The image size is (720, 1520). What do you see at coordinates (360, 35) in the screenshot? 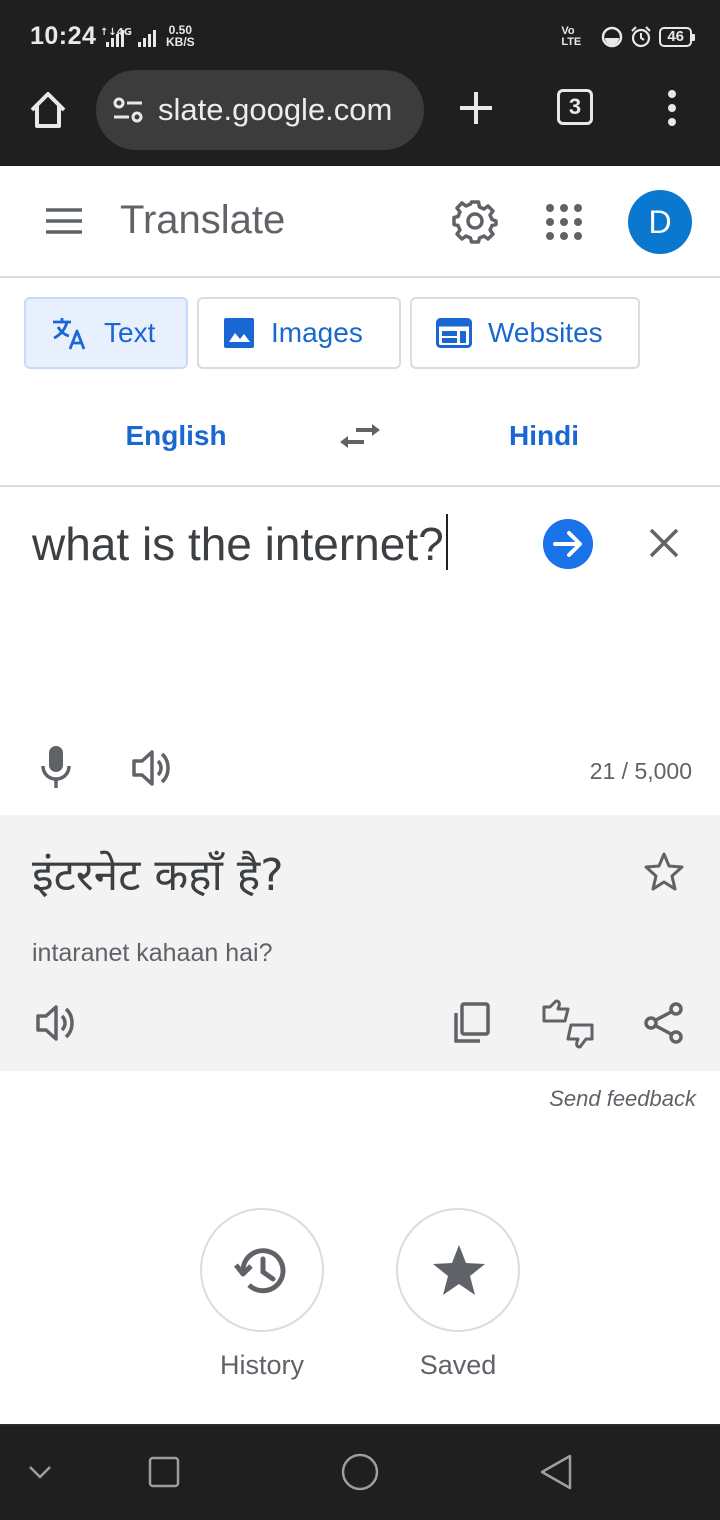
I see `status-bar: 10:24 ↑↓4G 0.50 KB/S Vo LTE 46` at bounding box center [360, 35].